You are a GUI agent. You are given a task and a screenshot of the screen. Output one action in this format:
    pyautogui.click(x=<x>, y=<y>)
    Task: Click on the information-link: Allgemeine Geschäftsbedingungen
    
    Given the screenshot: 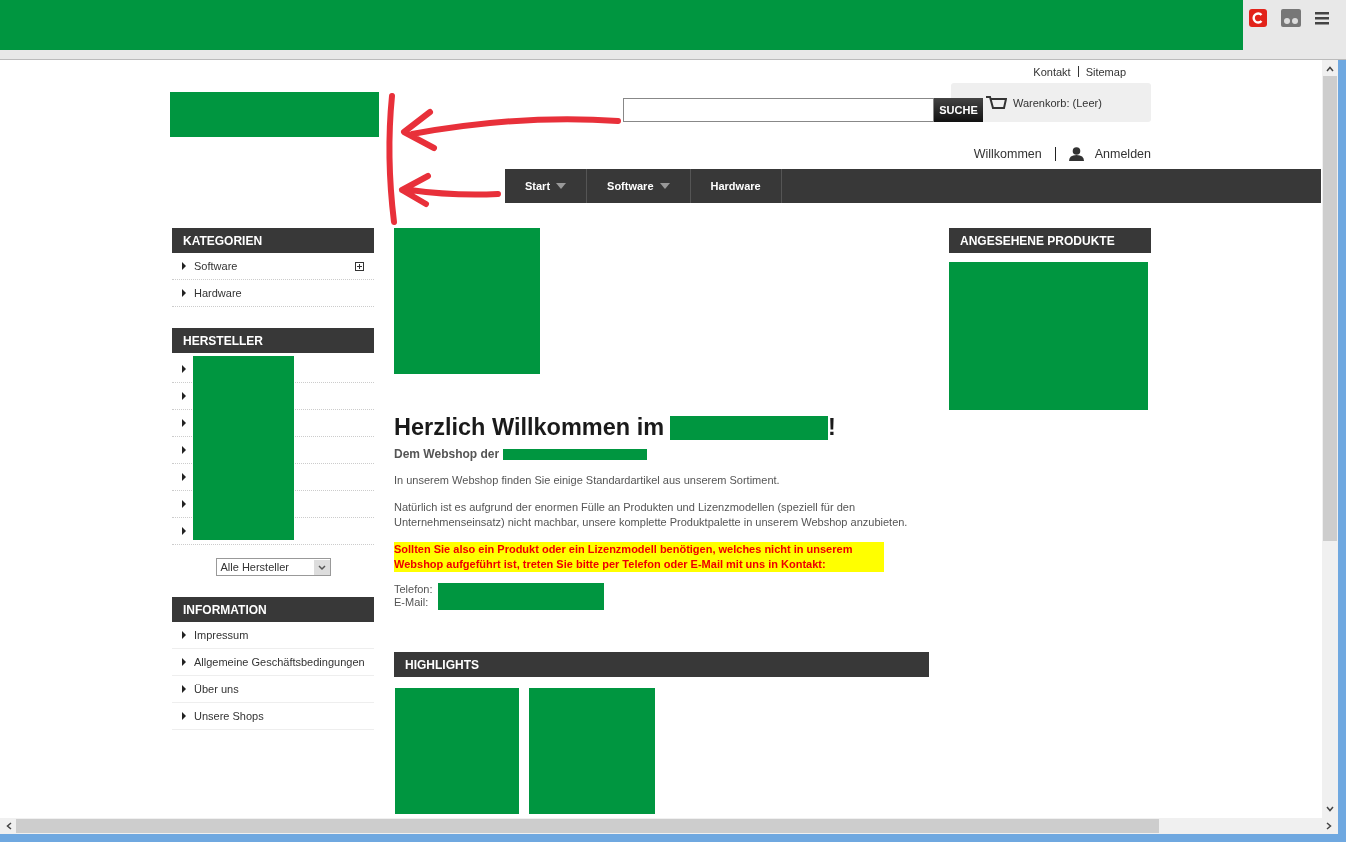 What is the action you would take?
    pyautogui.click(x=279, y=662)
    